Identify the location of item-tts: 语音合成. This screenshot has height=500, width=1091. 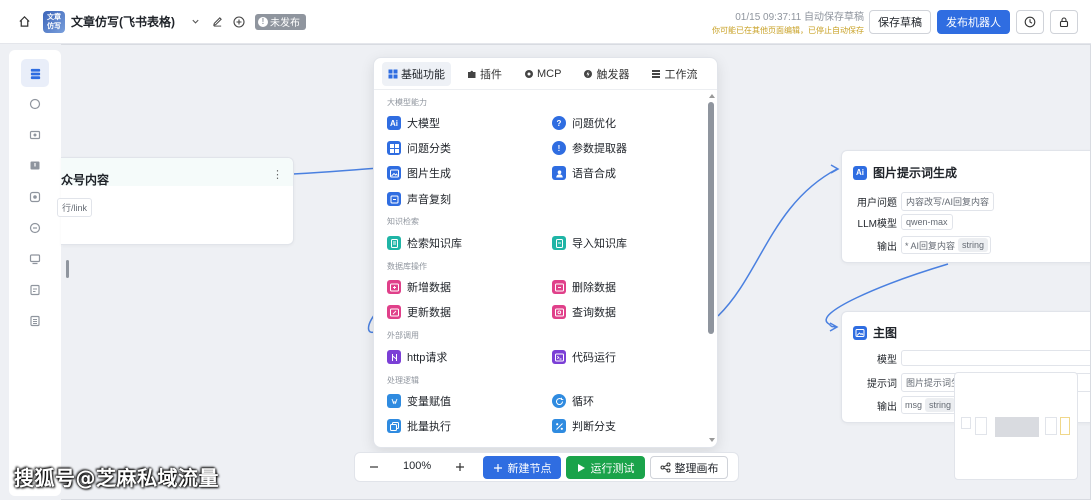
(584, 173).